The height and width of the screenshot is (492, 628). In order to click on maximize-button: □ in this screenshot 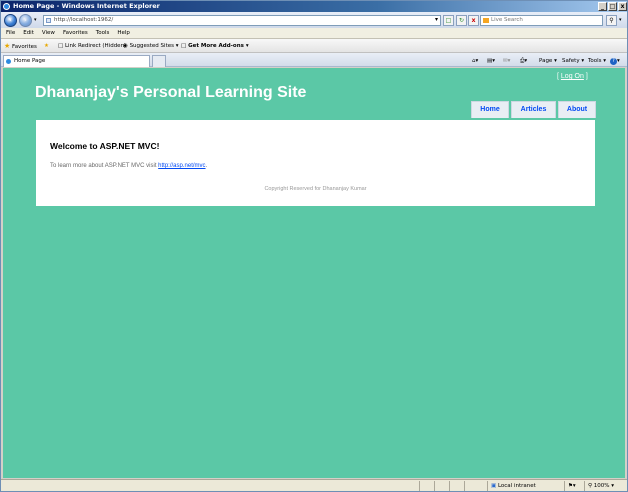, I will do `click(612, 6)`.